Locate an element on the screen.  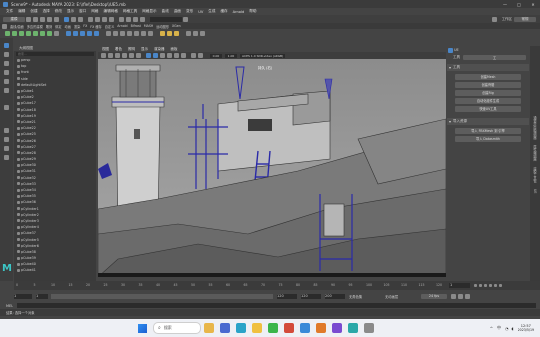
menu-item-1: 编辑 is located at coordinates (21, 11).